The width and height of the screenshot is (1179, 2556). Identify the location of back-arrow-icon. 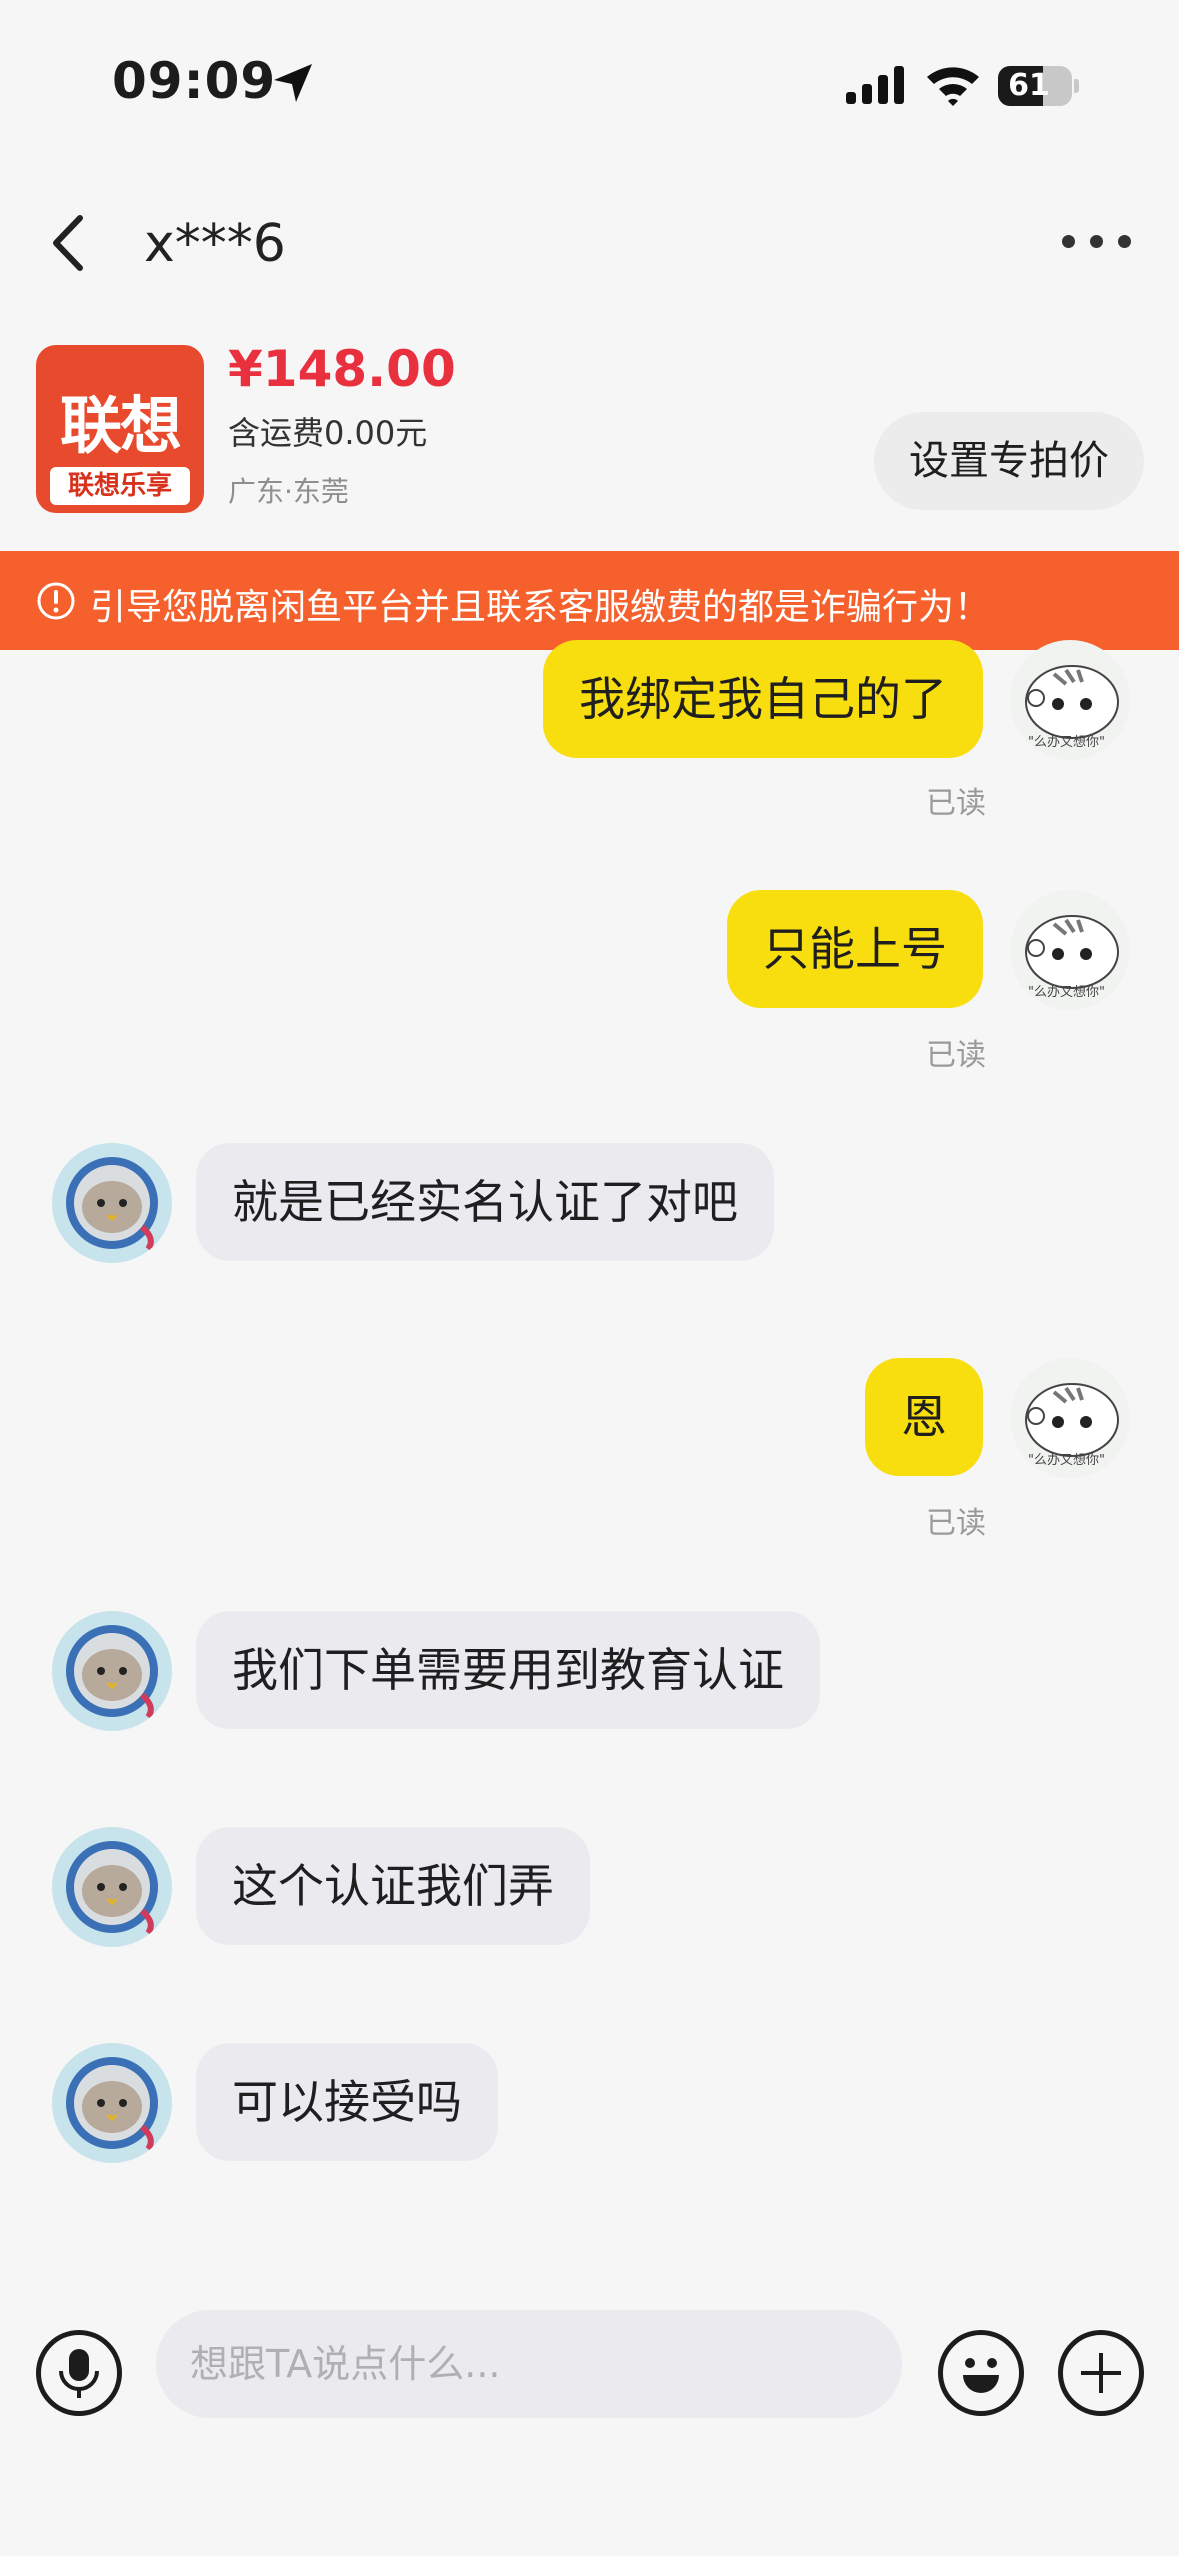
(70, 243).